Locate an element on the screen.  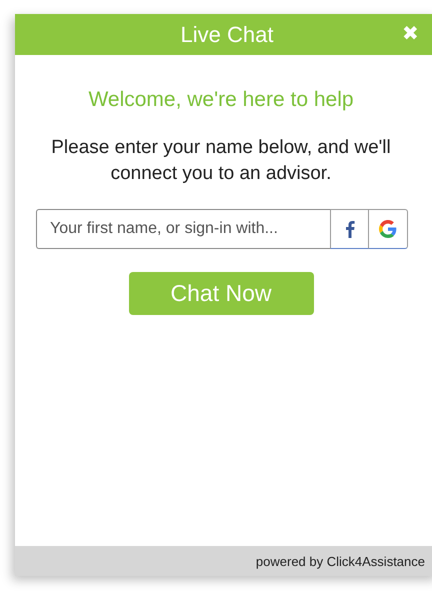
facebook-icon is located at coordinates (349, 229).